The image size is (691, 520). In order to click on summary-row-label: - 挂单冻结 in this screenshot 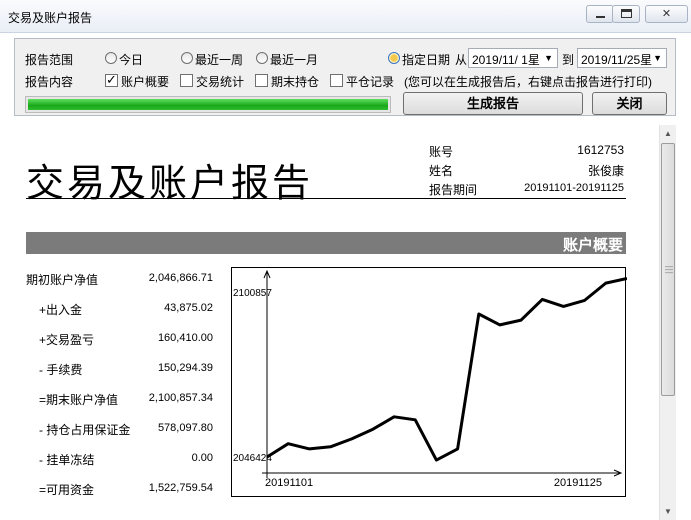, I will do `click(67, 460)`.